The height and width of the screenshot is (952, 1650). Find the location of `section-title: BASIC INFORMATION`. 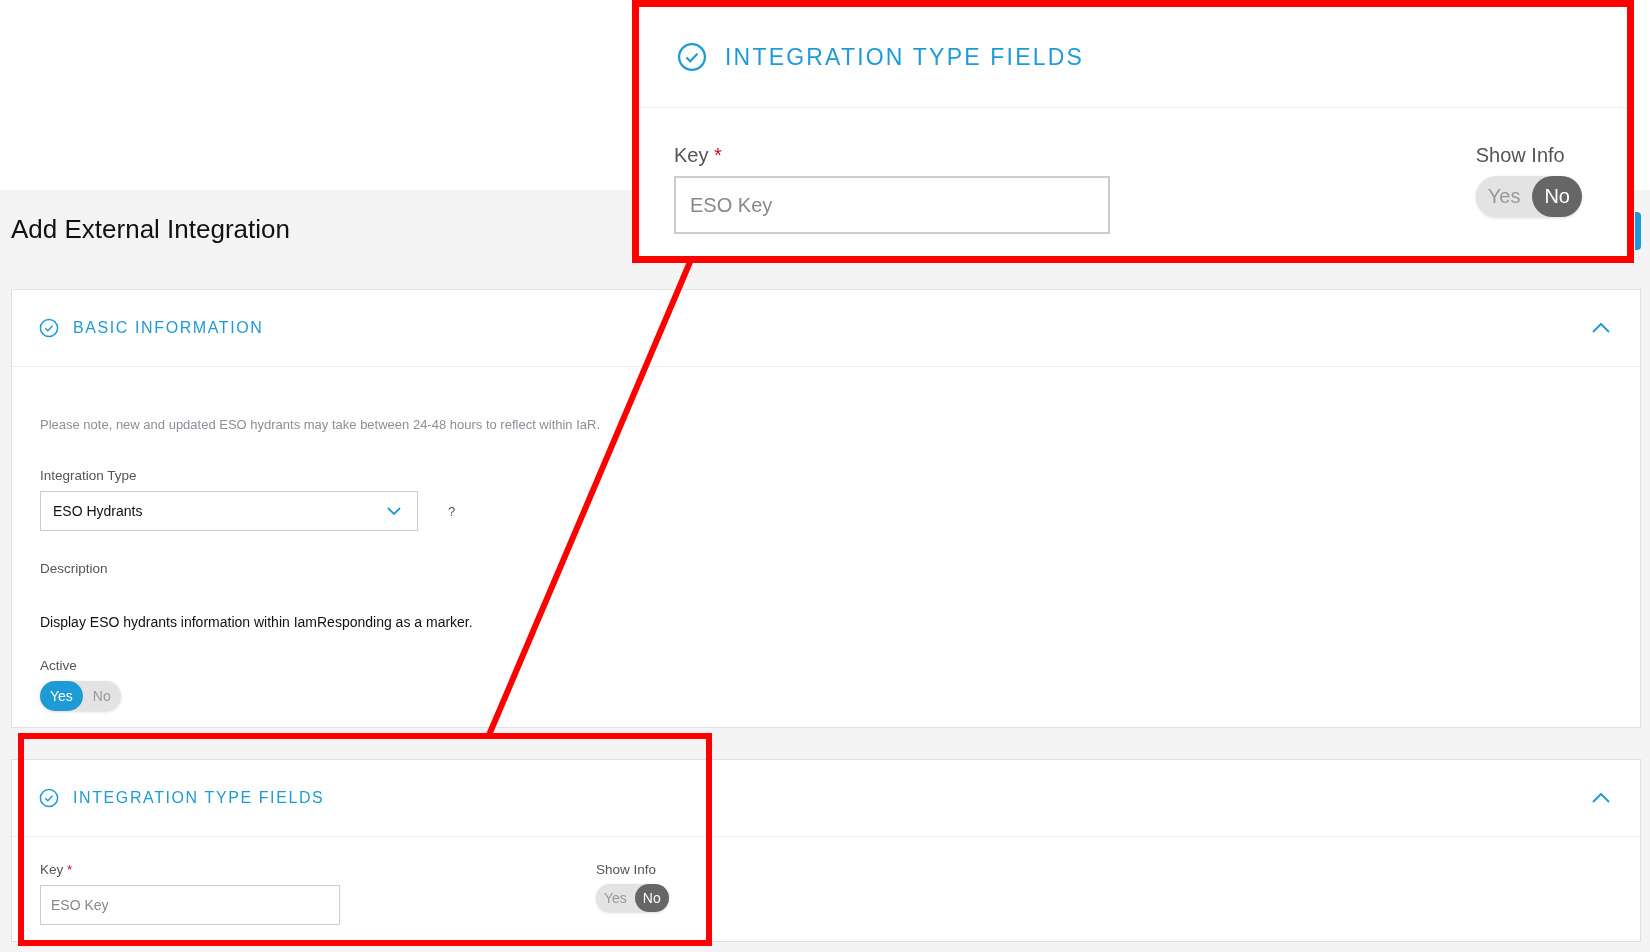

section-title: BASIC INFORMATION is located at coordinates (169, 328).